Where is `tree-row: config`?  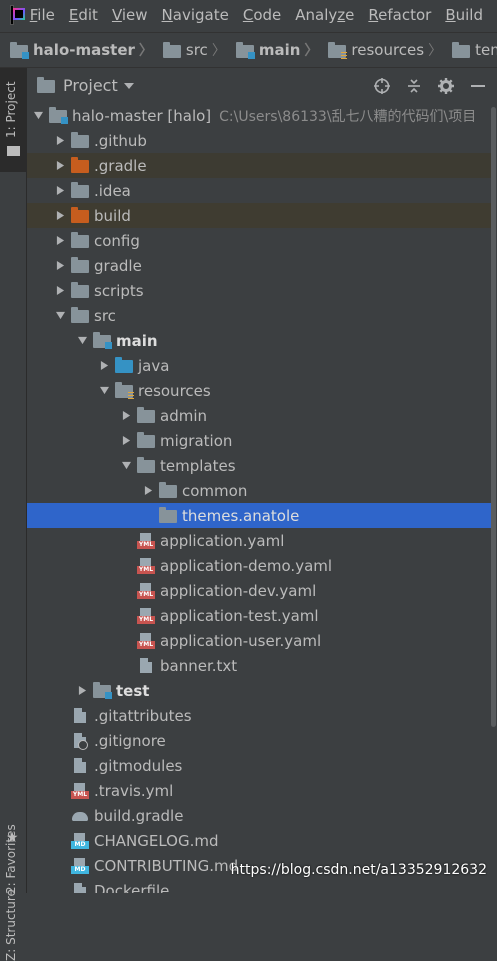 tree-row: config is located at coordinates (259, 240).